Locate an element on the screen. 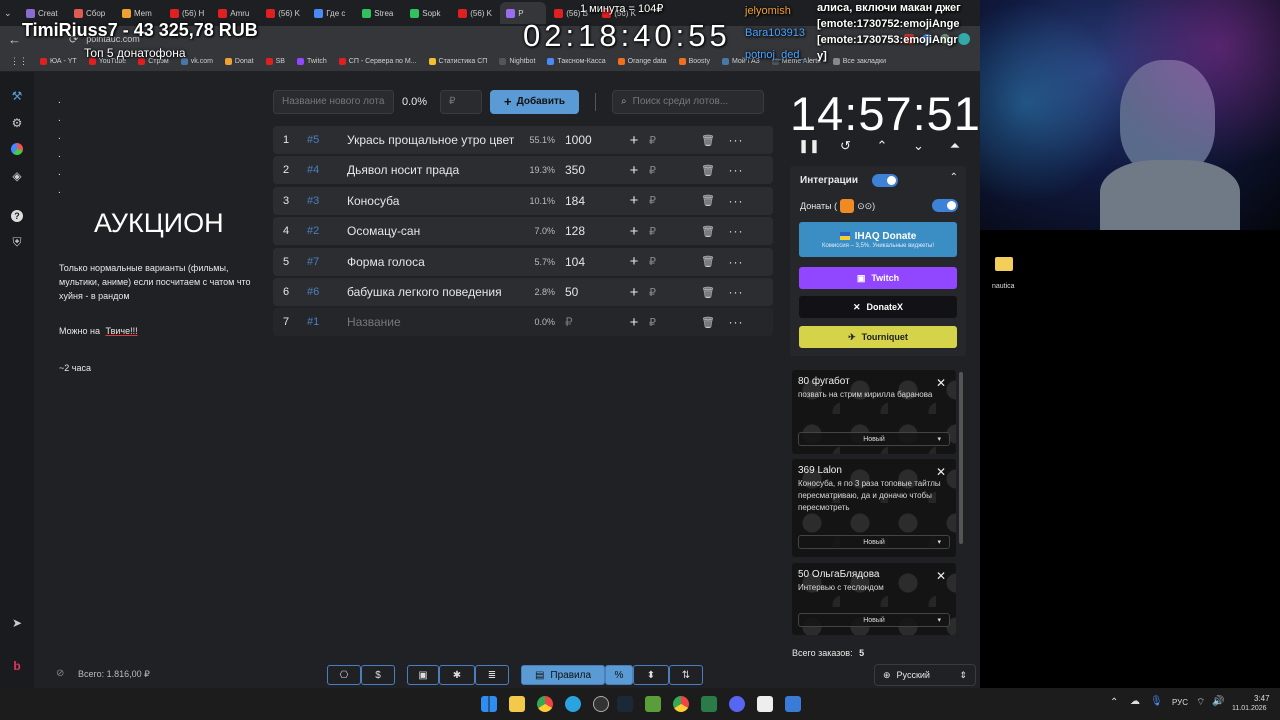  bookmark-item: Статистика СП is located at coordinates (457, 61).